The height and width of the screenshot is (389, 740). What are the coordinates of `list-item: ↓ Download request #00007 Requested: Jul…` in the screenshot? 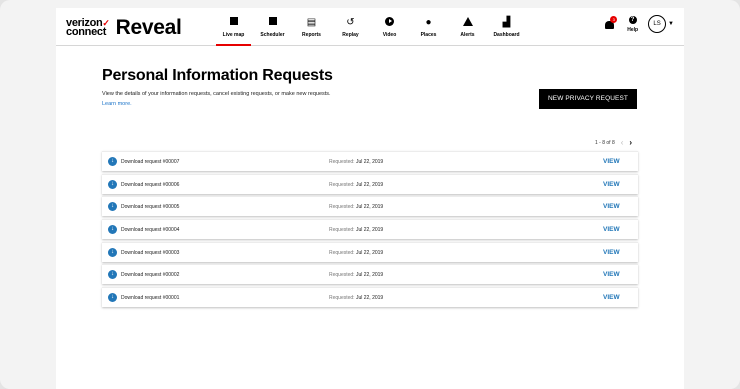 It's located at (370, 161).